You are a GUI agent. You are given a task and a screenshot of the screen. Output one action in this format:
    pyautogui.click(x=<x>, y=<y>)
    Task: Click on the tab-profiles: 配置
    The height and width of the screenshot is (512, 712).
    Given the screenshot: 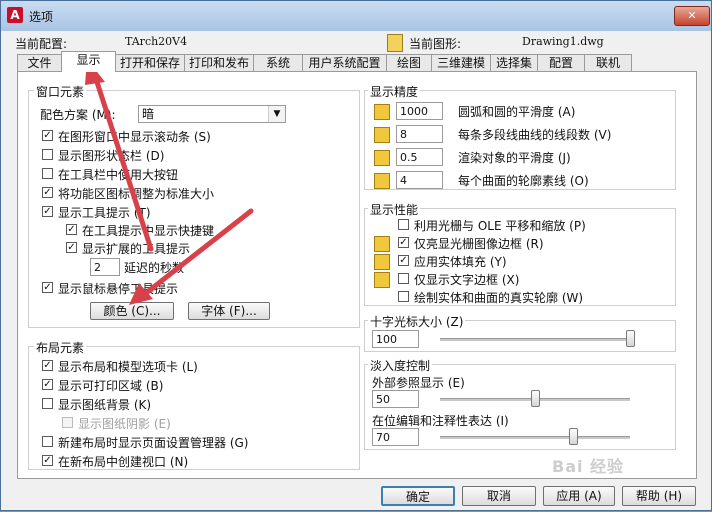 What is the action you would take?
    pyautogui.click(x=561, y=62)
    